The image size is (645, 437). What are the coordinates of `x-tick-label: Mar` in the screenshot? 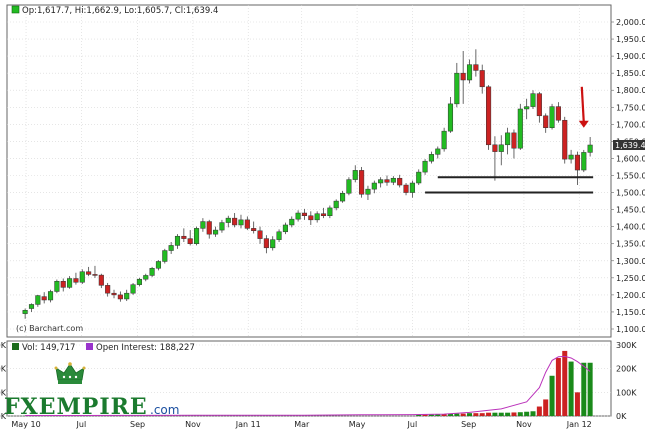 It's located at (302, 424).